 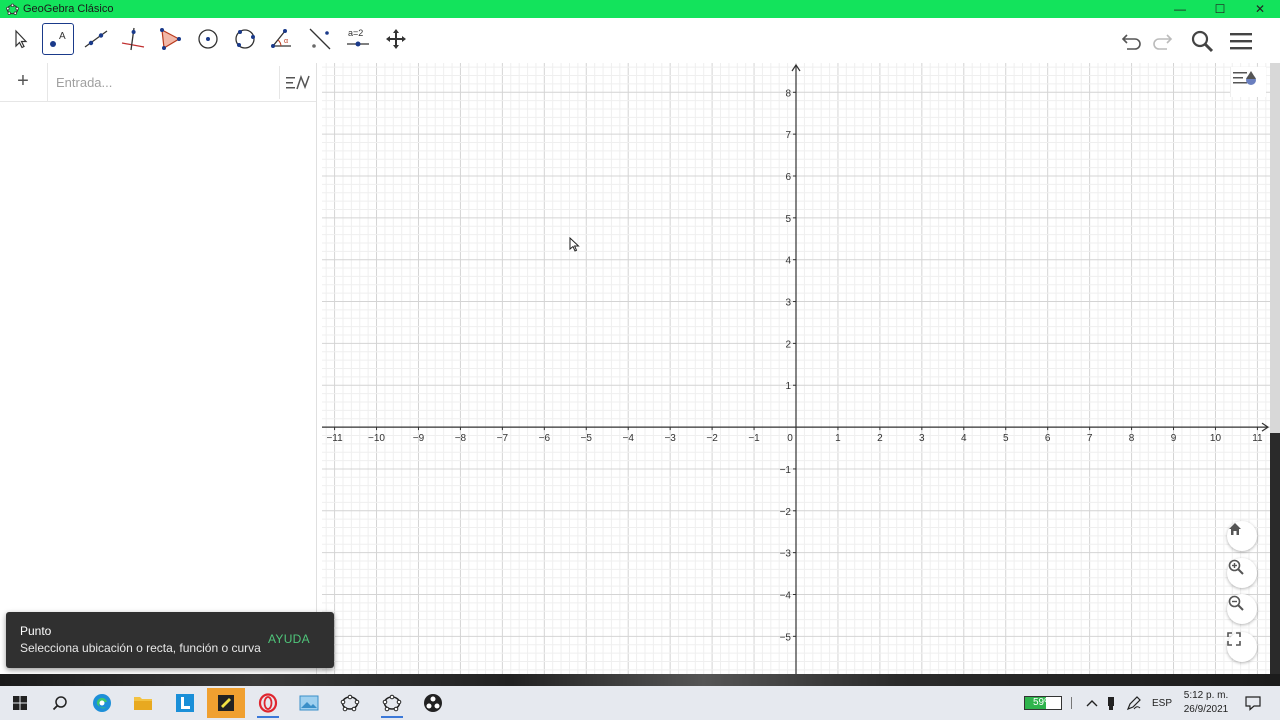 I want to click on app-l-button, so click(x=185, y=703).